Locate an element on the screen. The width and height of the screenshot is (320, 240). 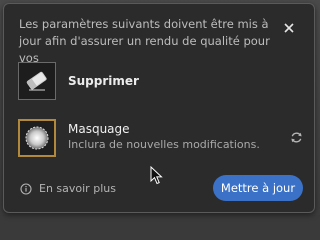
update-button: Mettre à jour is located at coordinates (258, 188).